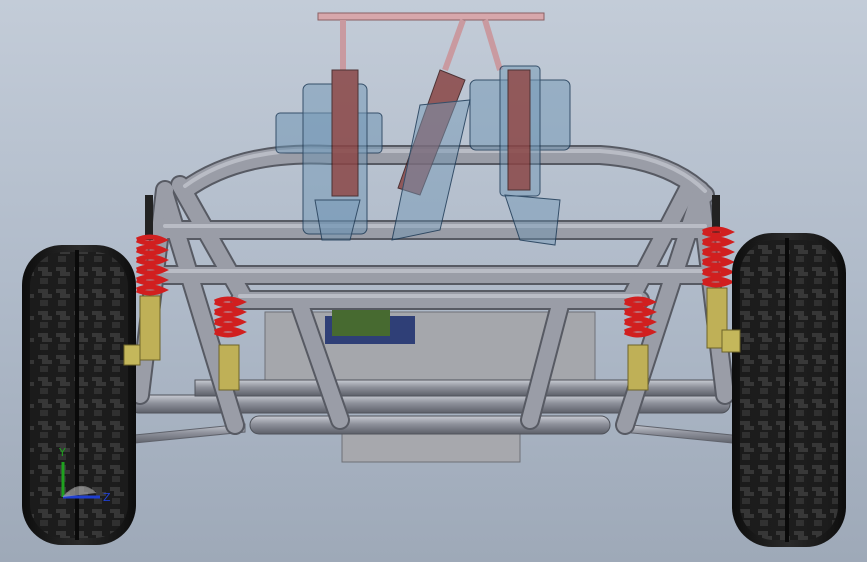  Describe the element at coordinates (361, 322) in the screenshot. I see `gear-assembly` at that location.